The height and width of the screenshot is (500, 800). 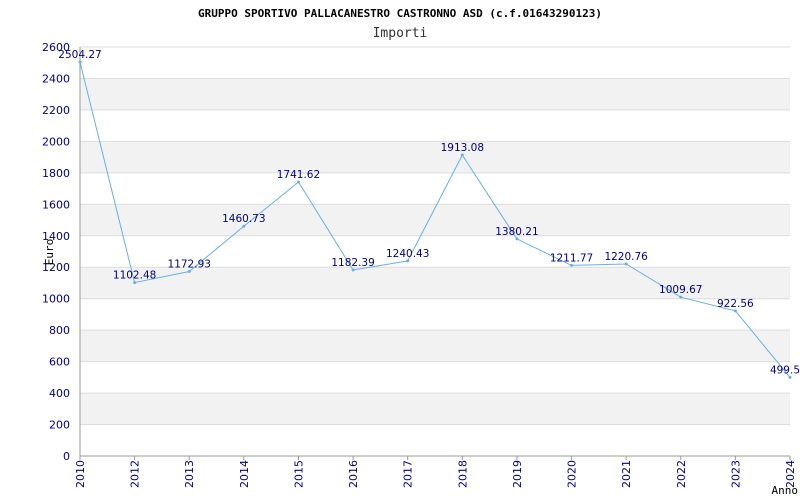 I want to click on data-label: 1380.21, so click(x=516, y=232).